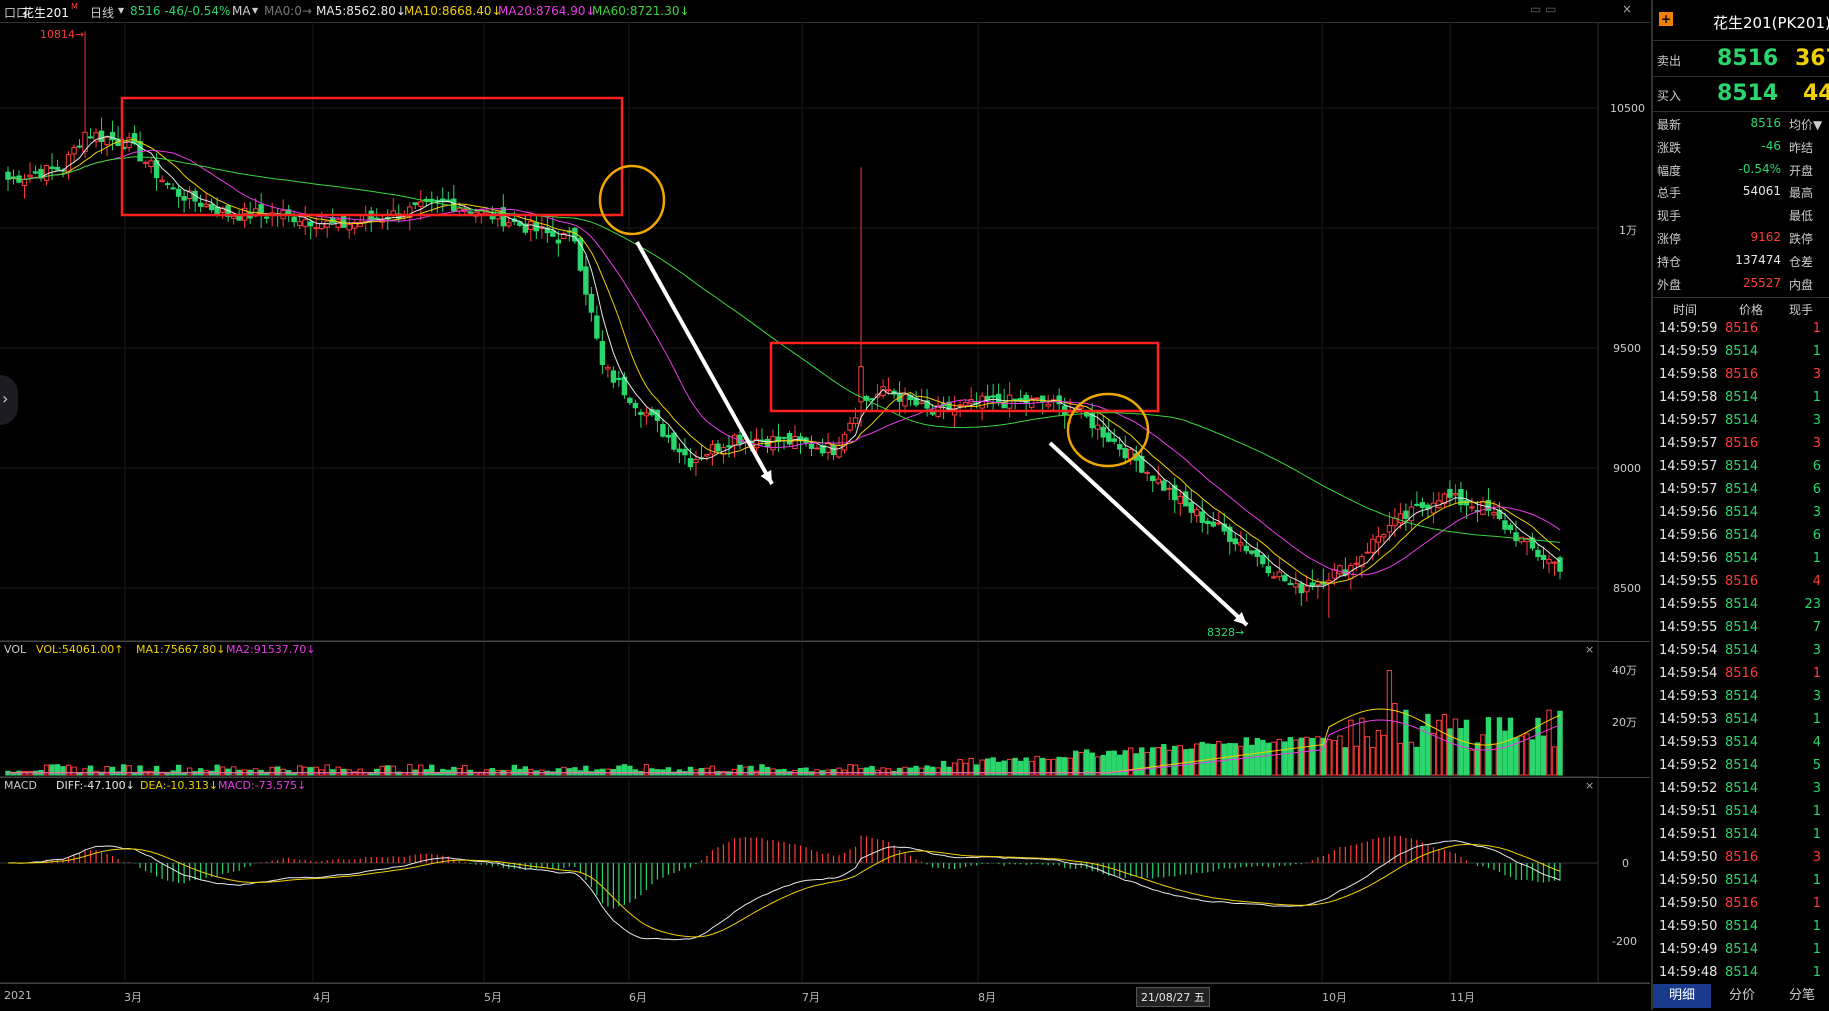 The height and width of the screenshot is (1011, 1829). What do you see at coordinates (181, 649) in the screenshot?
I see `volume-ma1: MA1:75667.80↓` at bounding box center [181, 649].